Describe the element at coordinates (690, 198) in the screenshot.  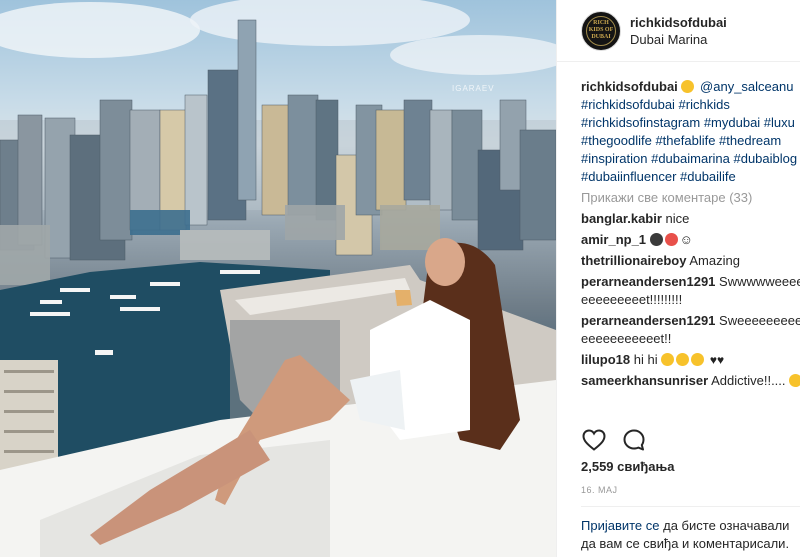
I see `view-all-comments-link: Прикажи све коментаре (33)` at that location.